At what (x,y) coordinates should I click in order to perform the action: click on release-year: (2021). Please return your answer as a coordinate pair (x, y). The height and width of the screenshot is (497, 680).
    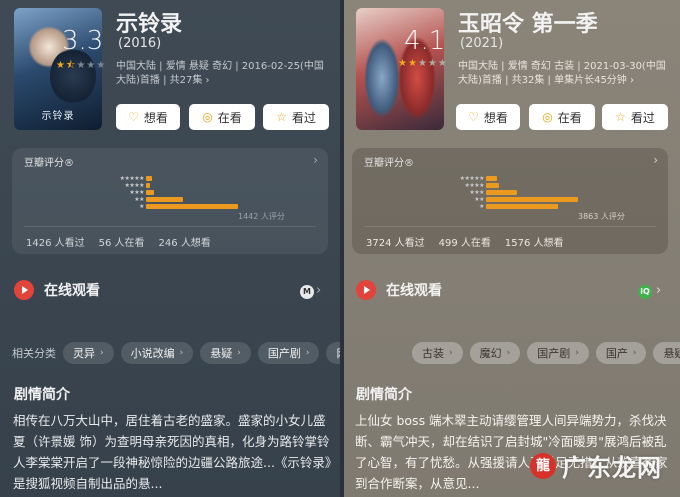
    Looking at the image, I should click on (482, 43).